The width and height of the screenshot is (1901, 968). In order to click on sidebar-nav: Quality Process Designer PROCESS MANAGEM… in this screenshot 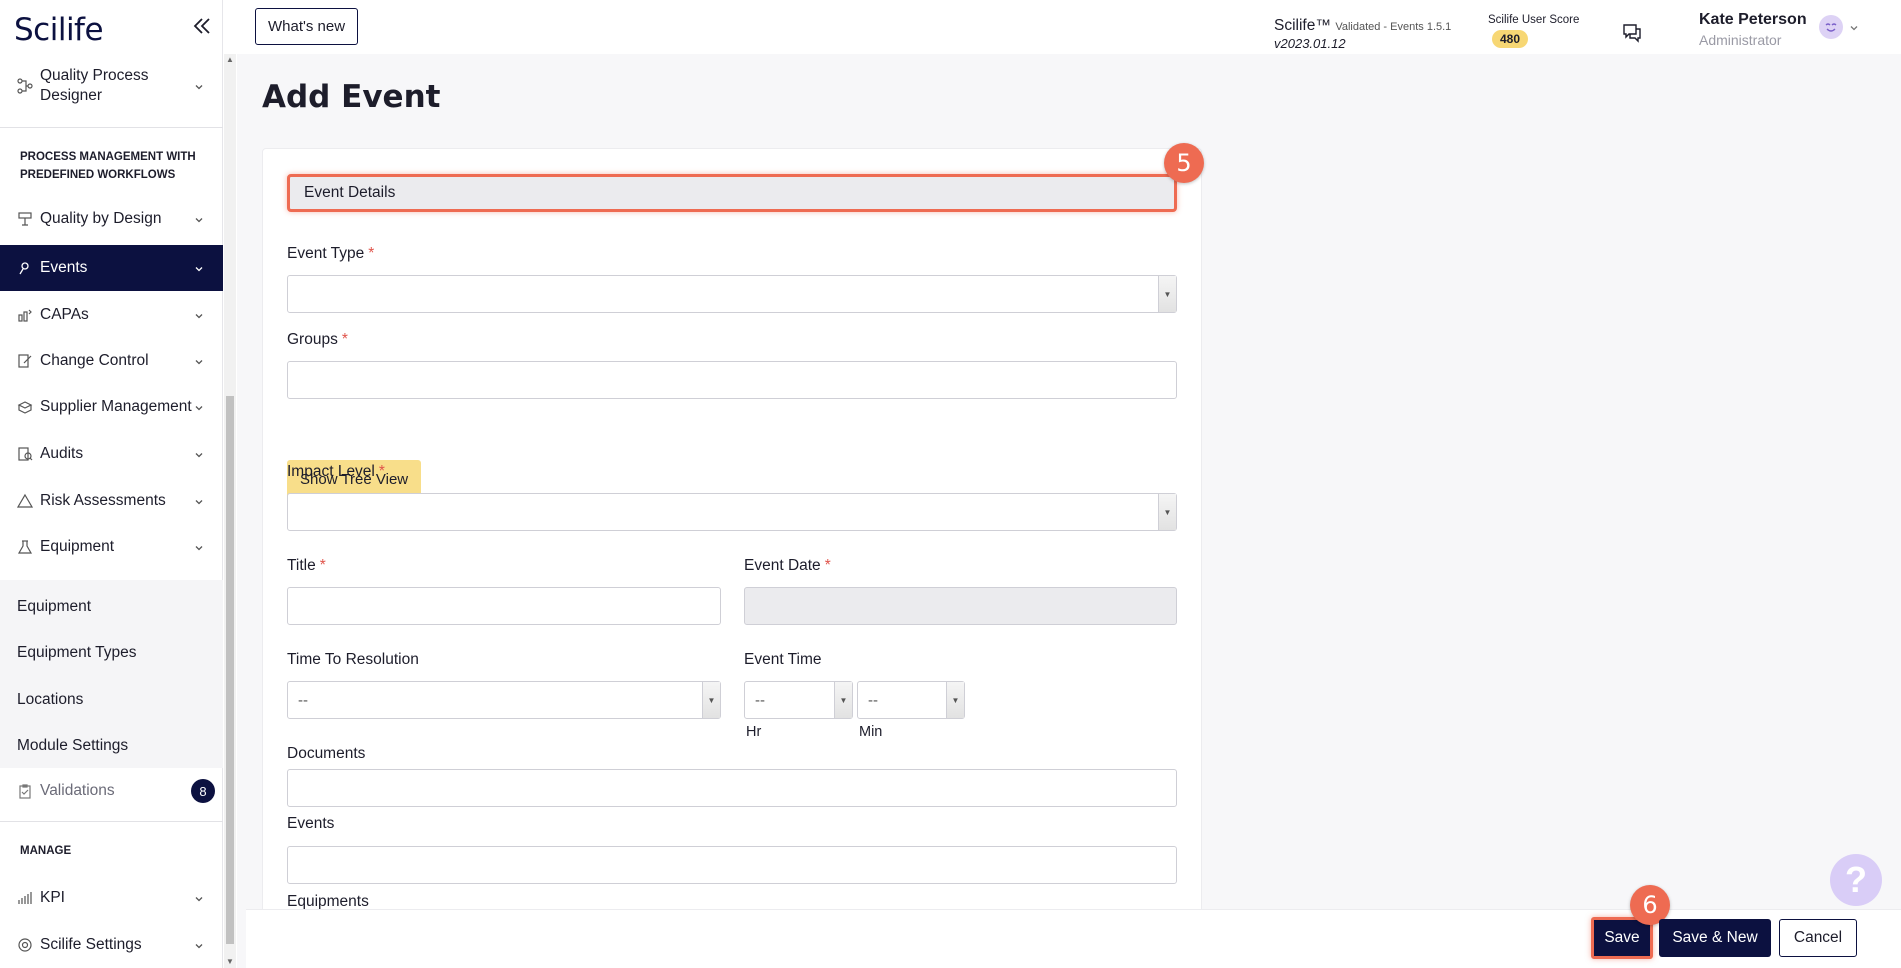, I will do `click(111, 511)`.